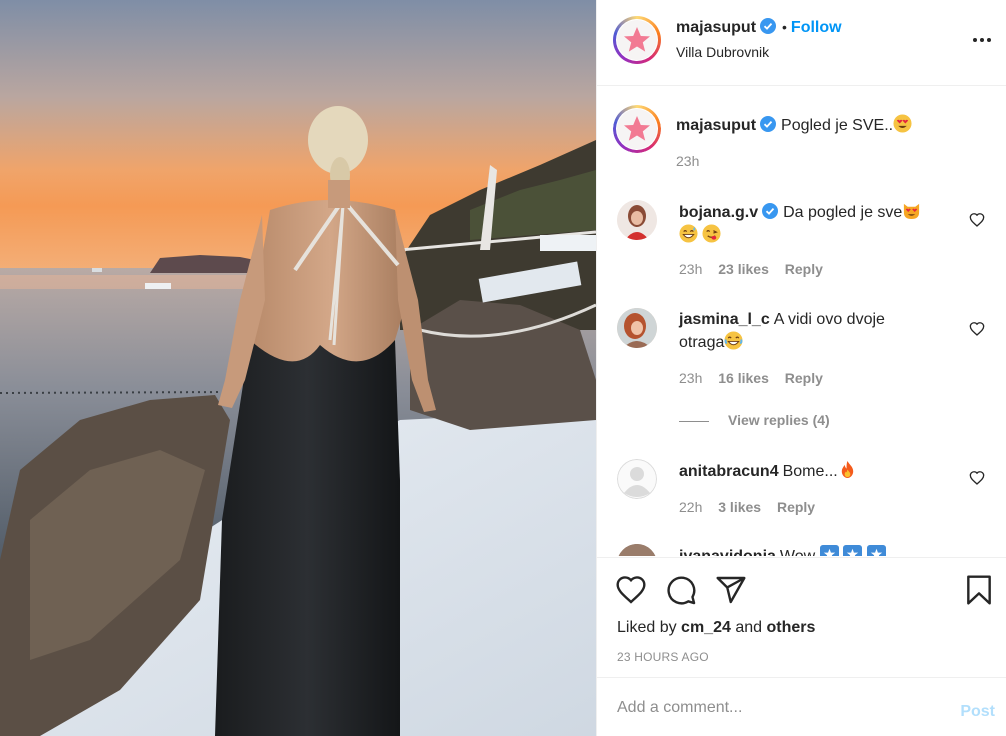  I want to click on comment-text: ivanavidonja Wow, so click(829, 550).